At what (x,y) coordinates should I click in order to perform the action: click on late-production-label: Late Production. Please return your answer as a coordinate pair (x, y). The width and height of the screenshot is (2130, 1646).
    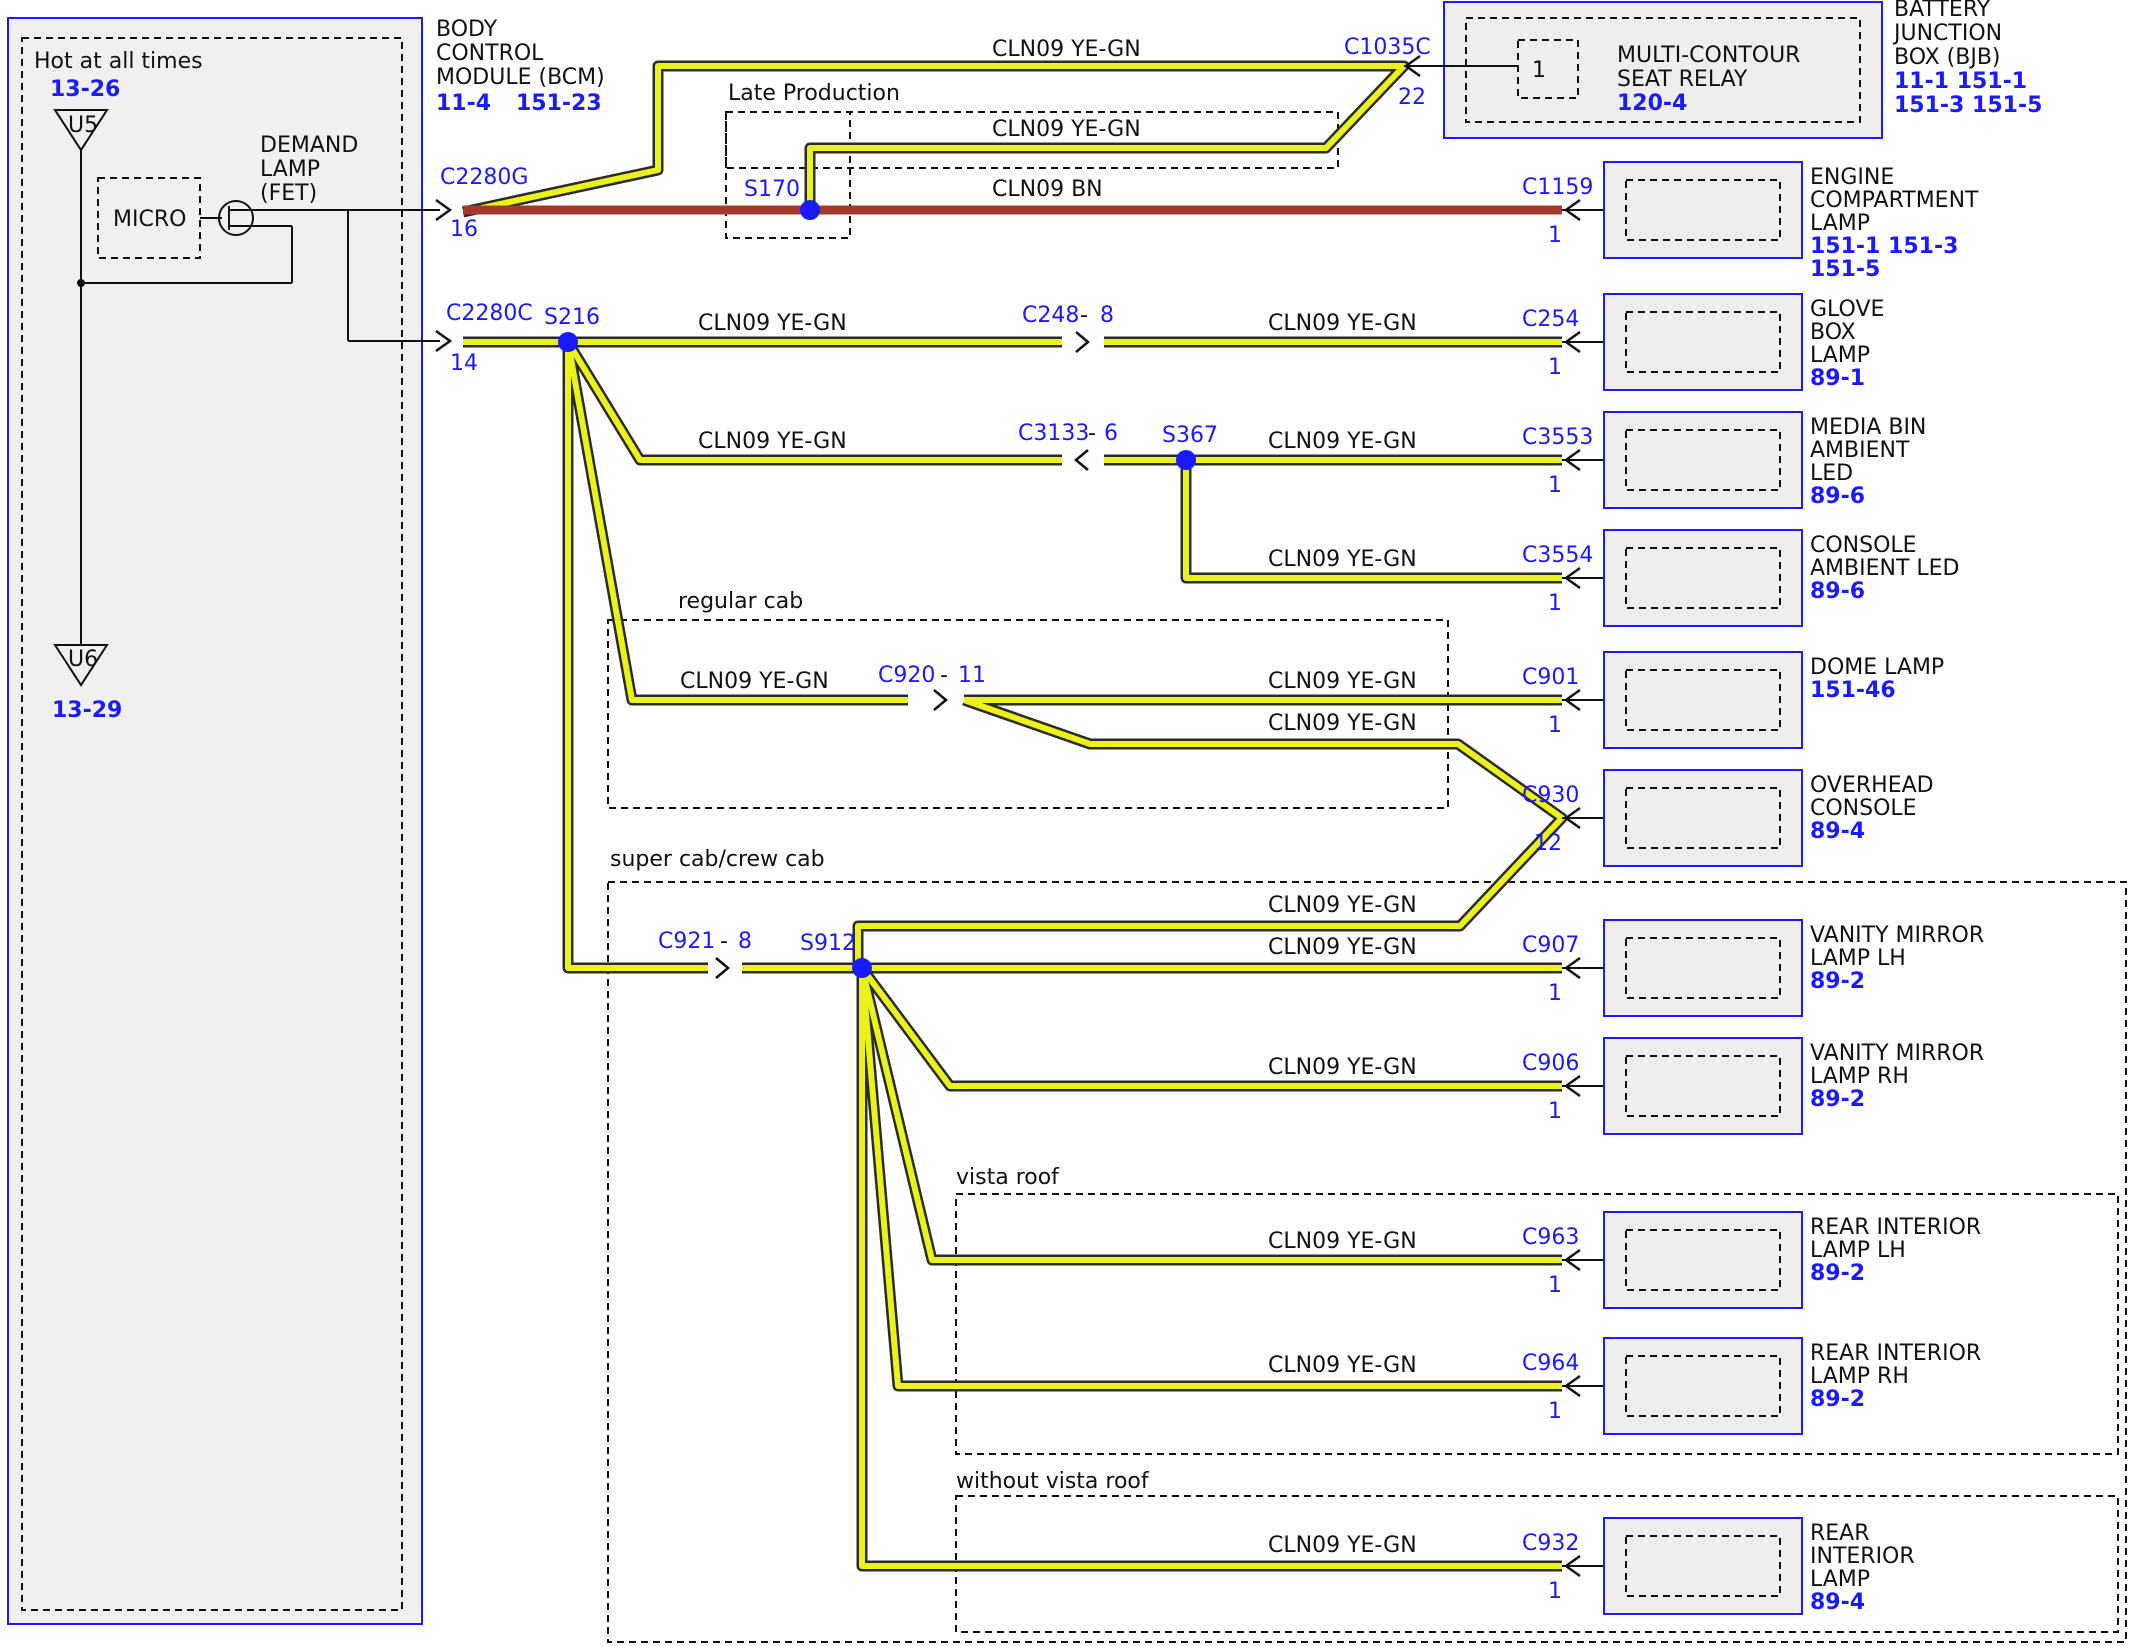
    Looking at the image, I should click on (814, 93).